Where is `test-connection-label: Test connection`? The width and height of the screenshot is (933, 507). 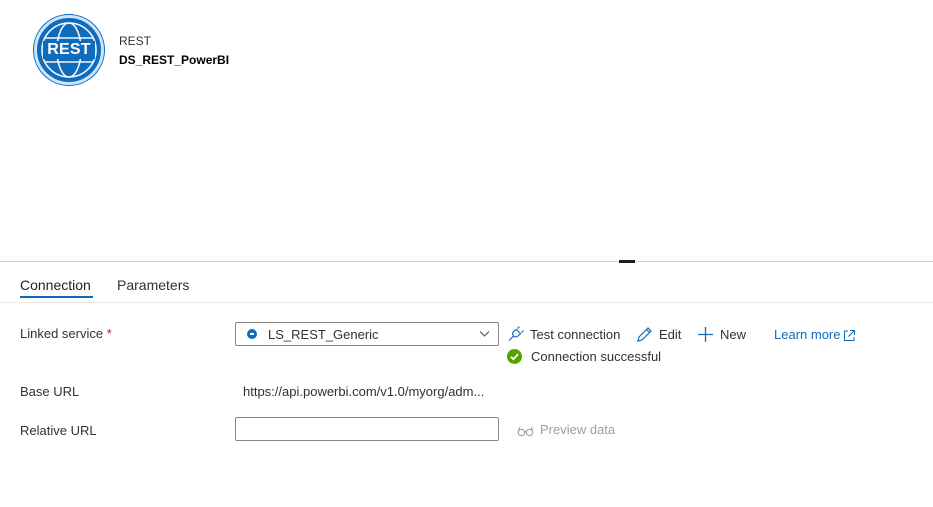 test-connection-label: Test connection is located at coordinates (575, 334).